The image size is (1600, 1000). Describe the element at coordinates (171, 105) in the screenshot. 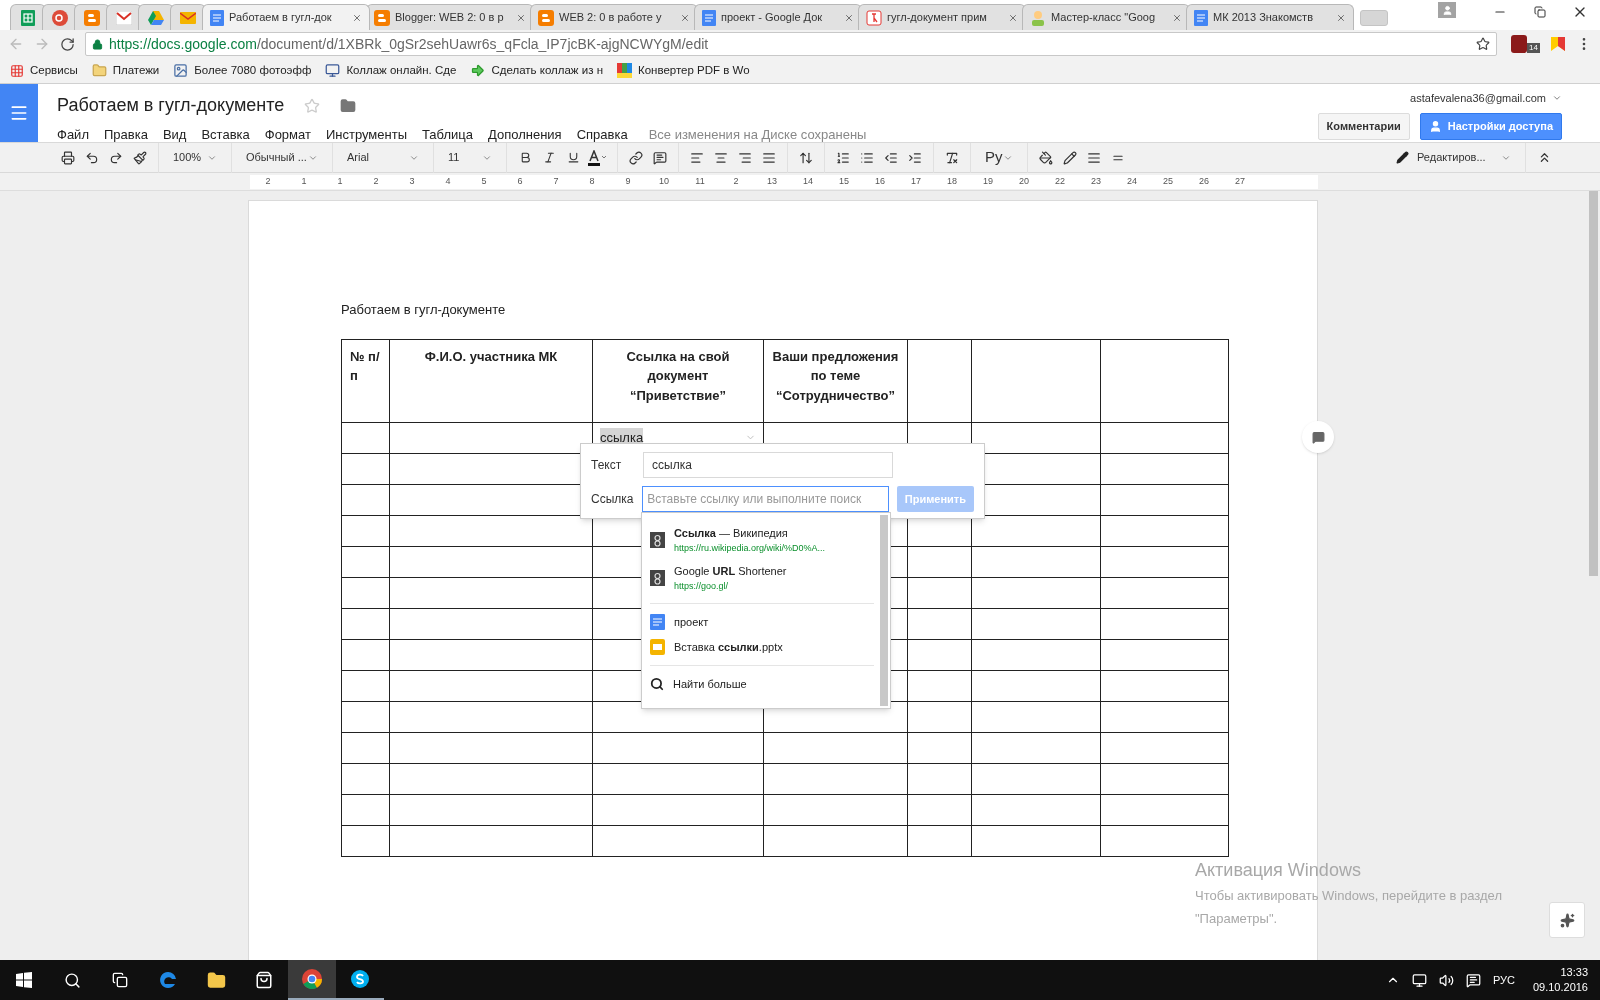

I see `document-title: Работаем в гугл-документе` at that location.